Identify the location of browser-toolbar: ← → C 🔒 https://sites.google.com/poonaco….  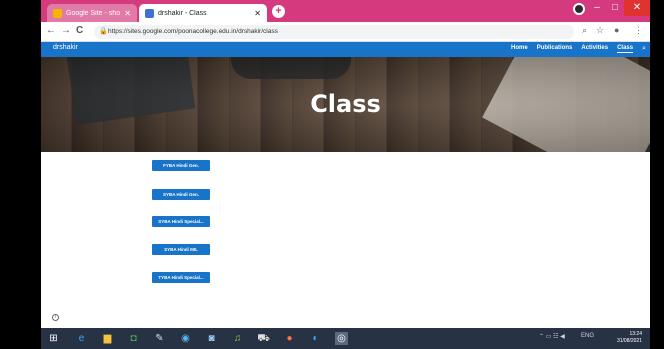
(345, 32).